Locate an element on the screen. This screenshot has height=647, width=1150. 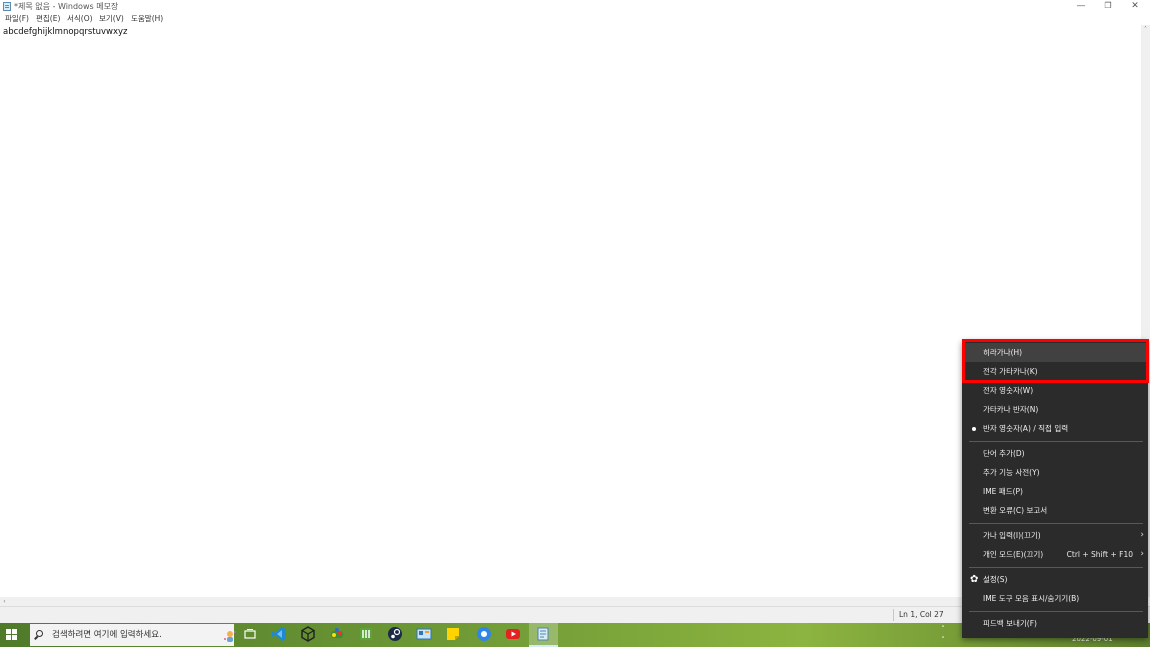
menu-file: 파일(F) is located at coordinates (17, 19).